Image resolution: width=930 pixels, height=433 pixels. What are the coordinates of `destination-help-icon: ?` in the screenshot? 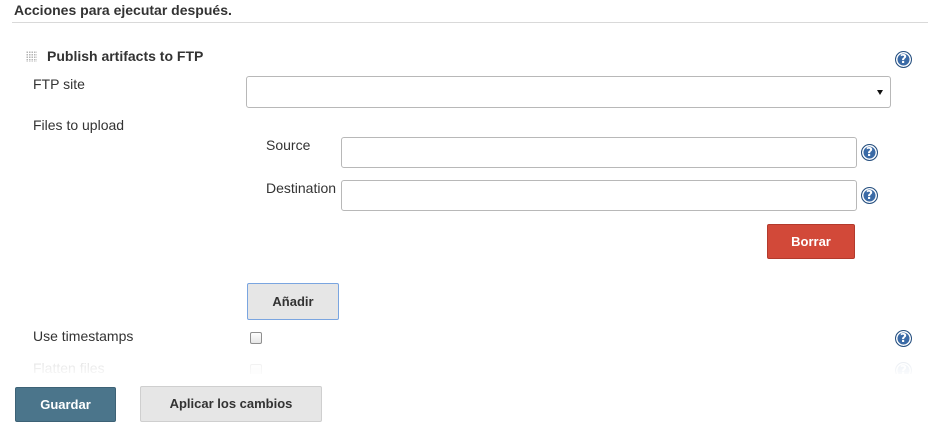 It's located at (869, 195).